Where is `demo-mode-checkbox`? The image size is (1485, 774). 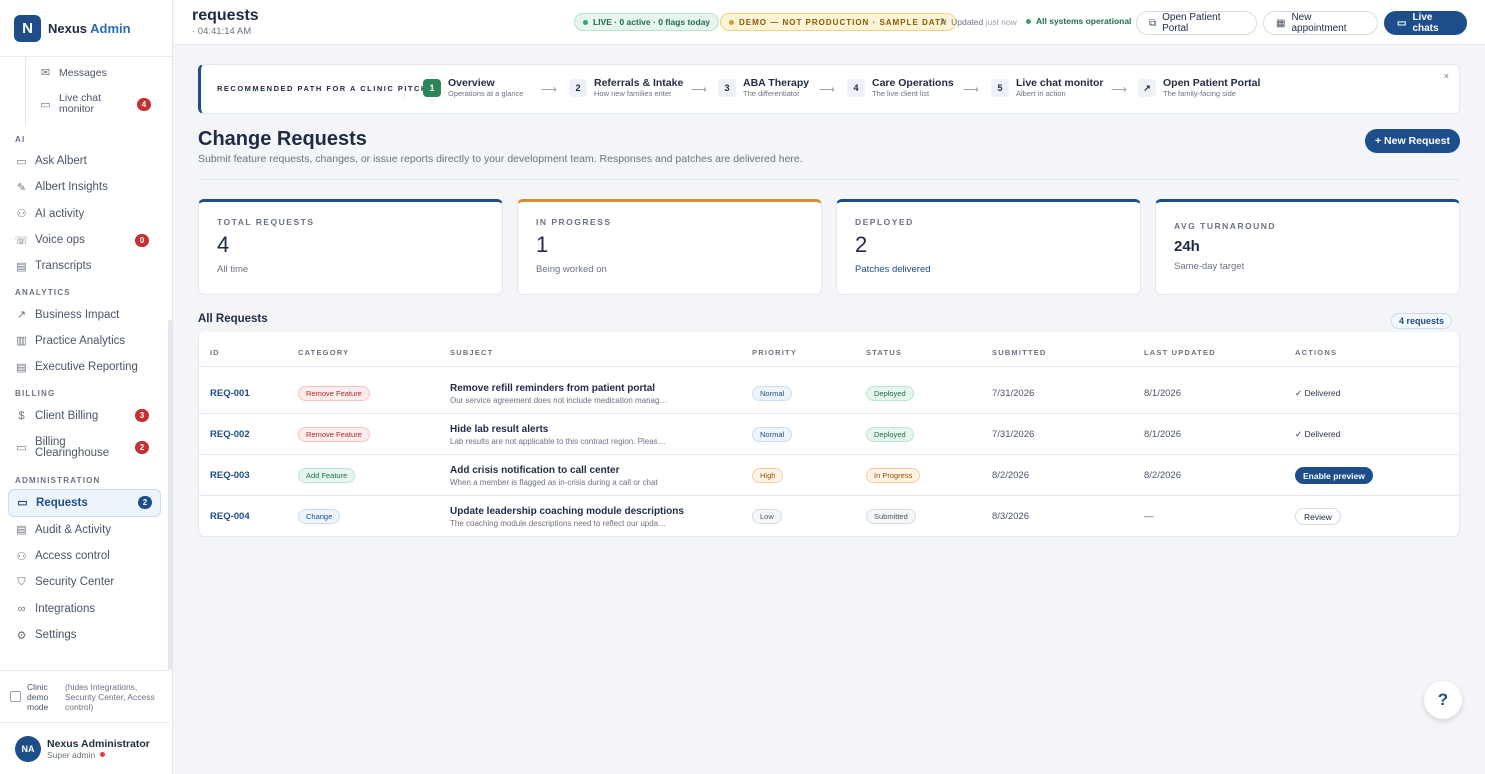 demo-mode-checkbox is located at coordinates (15, 696).